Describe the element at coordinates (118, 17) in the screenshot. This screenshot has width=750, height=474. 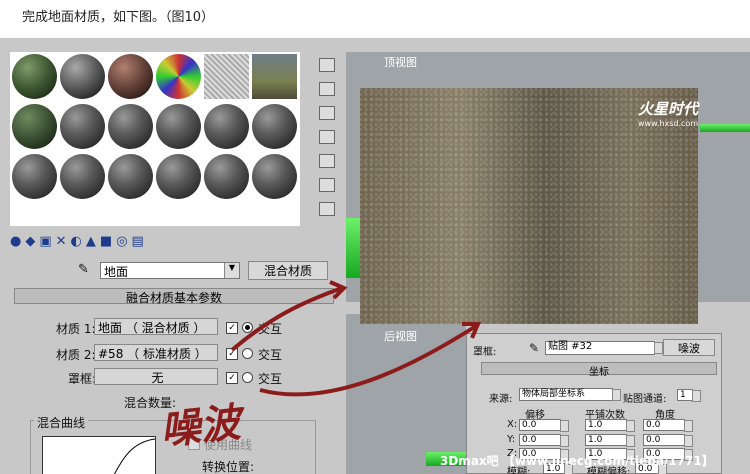
I see `page-caption: 完成地面材质，如下图。（图10）` at that location.